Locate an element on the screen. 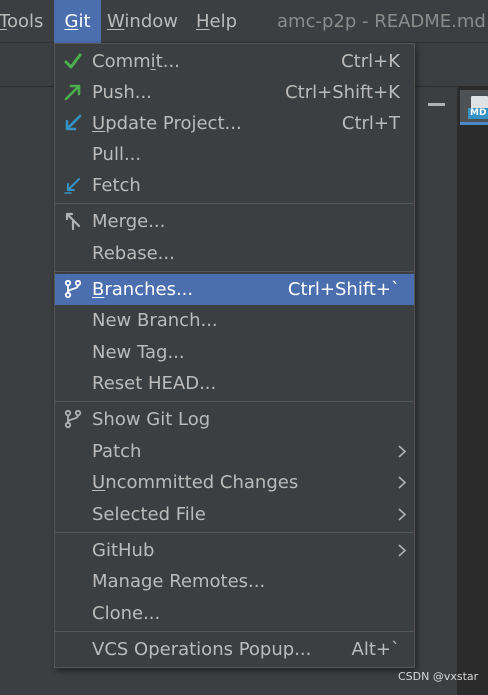 The height and width of the screenshot is (695, 488). menu-item-label: GitHub is located at coordinates (123, 550).